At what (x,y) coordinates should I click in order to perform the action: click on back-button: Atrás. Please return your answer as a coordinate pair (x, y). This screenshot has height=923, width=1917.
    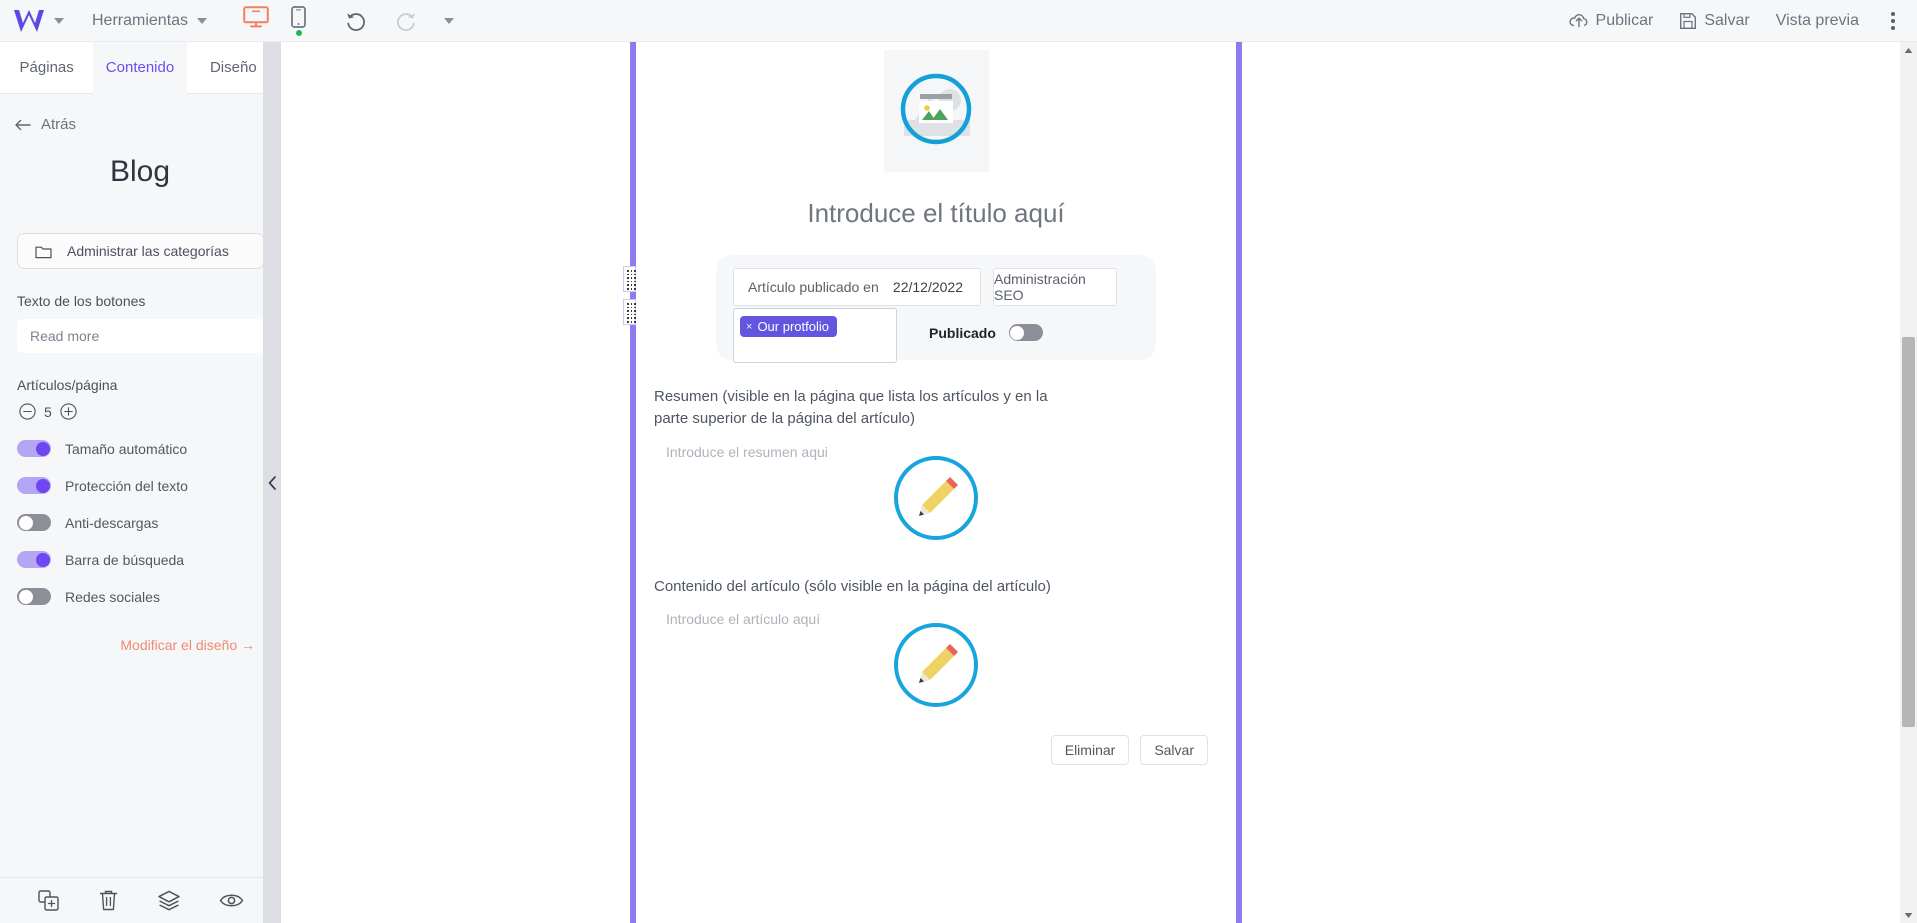
    Looking at the image, I should click on (140, 113).